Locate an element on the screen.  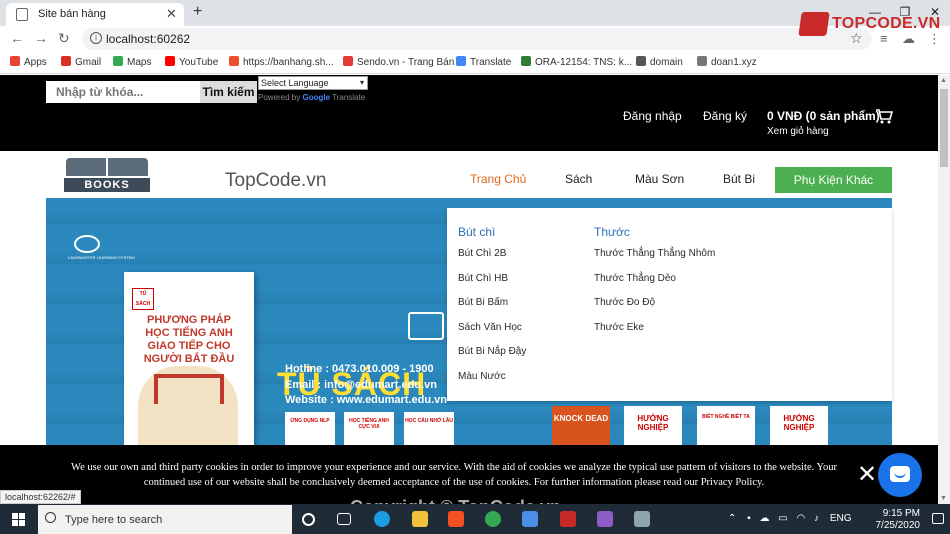
tab-close-icon: ✕ is located at coordinates (171, 14).